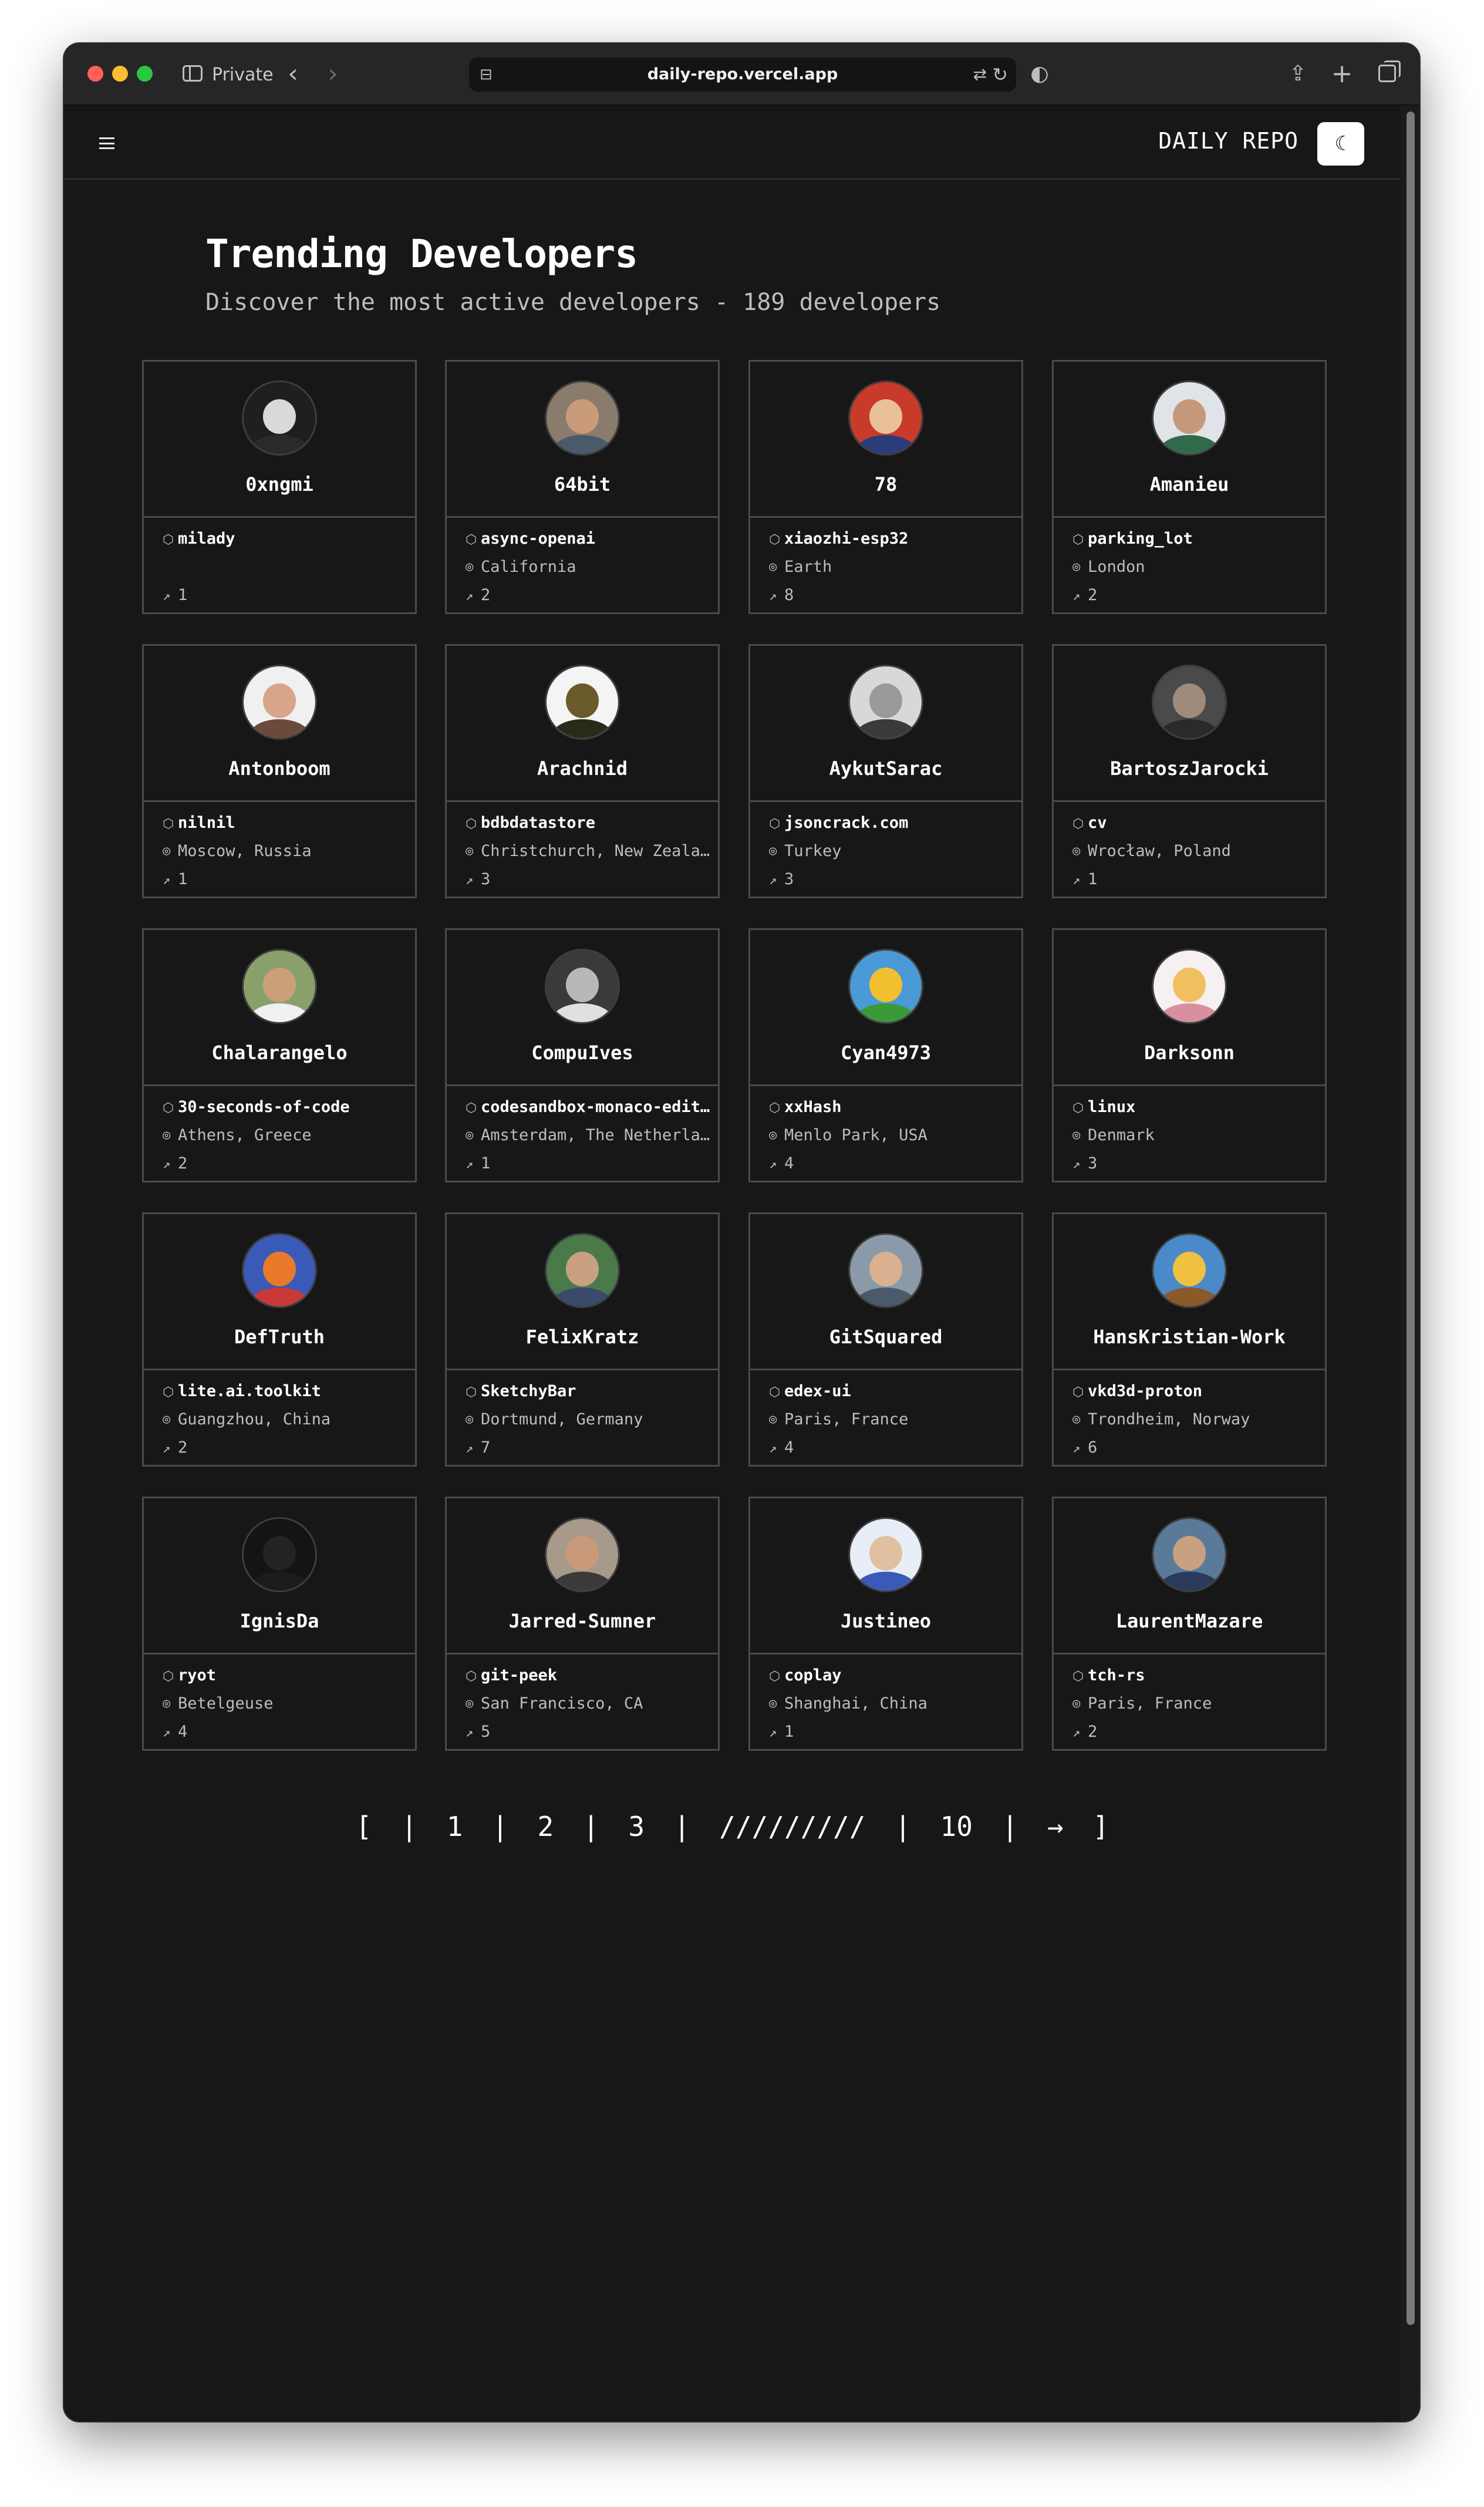  What do you see at coordinates (333, 74) in the screenshot?
I see `forward-arrow-icon: ›` at bounding box center [333, 74].